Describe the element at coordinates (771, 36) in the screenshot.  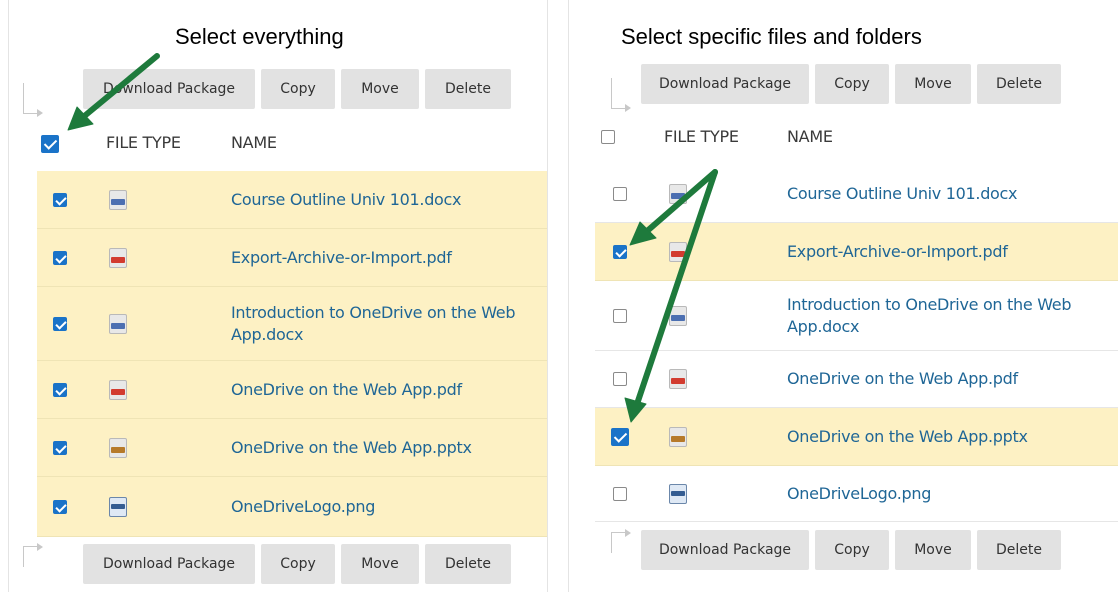
I see `caption-select-specific: Select specific files and folders` at that location.